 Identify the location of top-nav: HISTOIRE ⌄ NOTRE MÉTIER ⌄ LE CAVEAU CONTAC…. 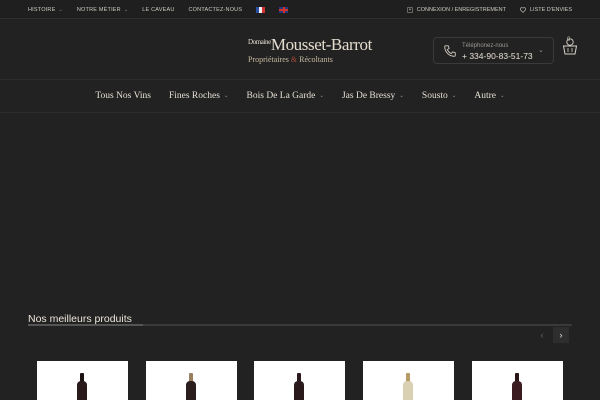
(158, 9).